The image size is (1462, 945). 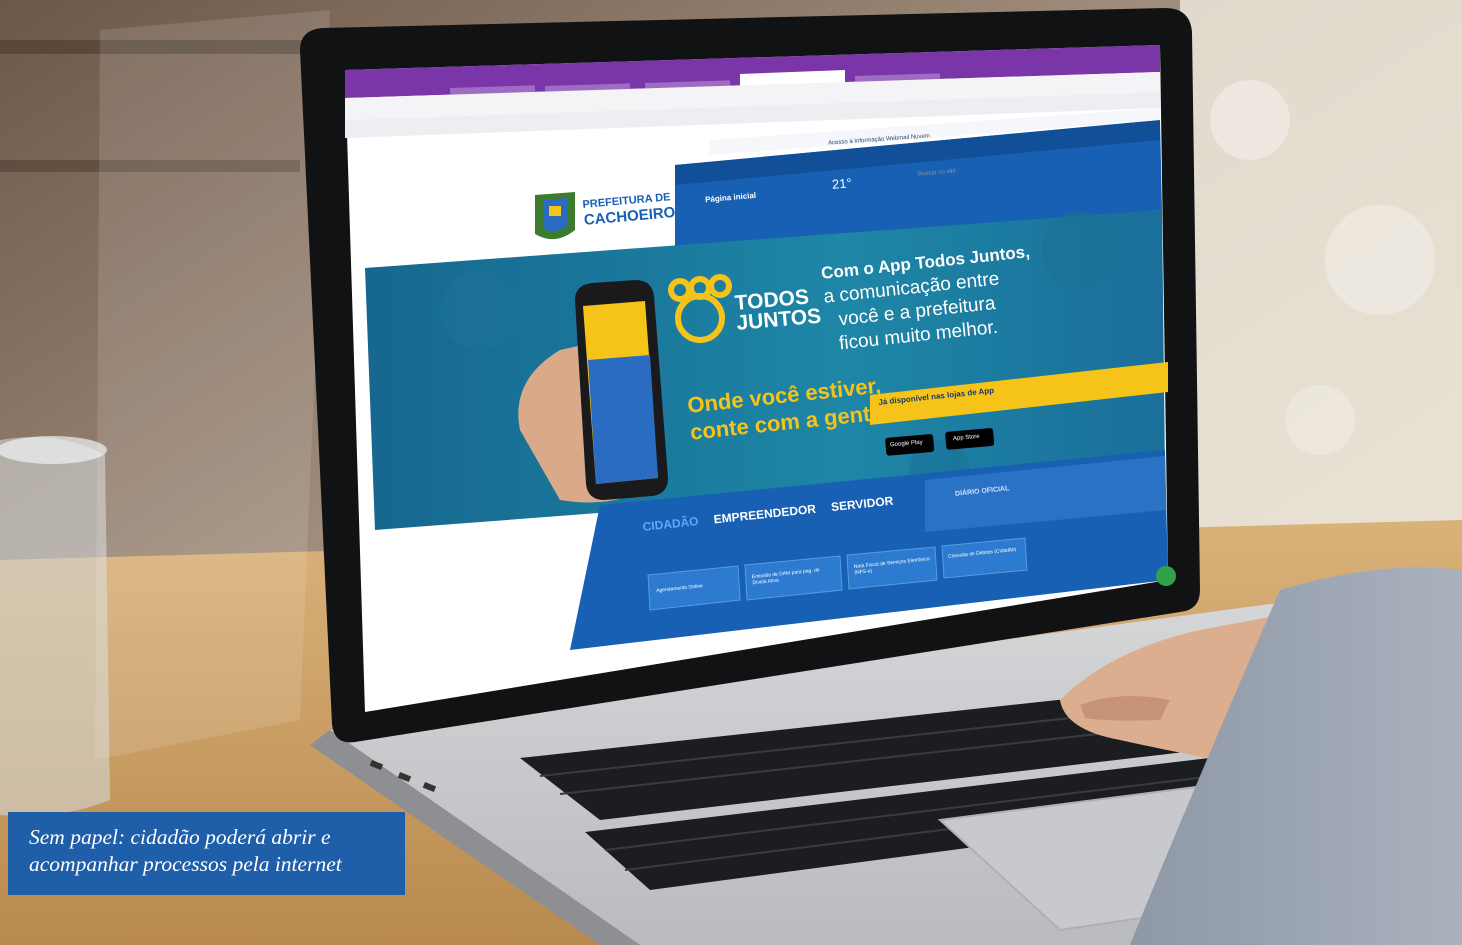 What do you see at coordinates (1166, 576) in the screenshot?
I see `scroll-up-button` at bounding box center [1166, 576].